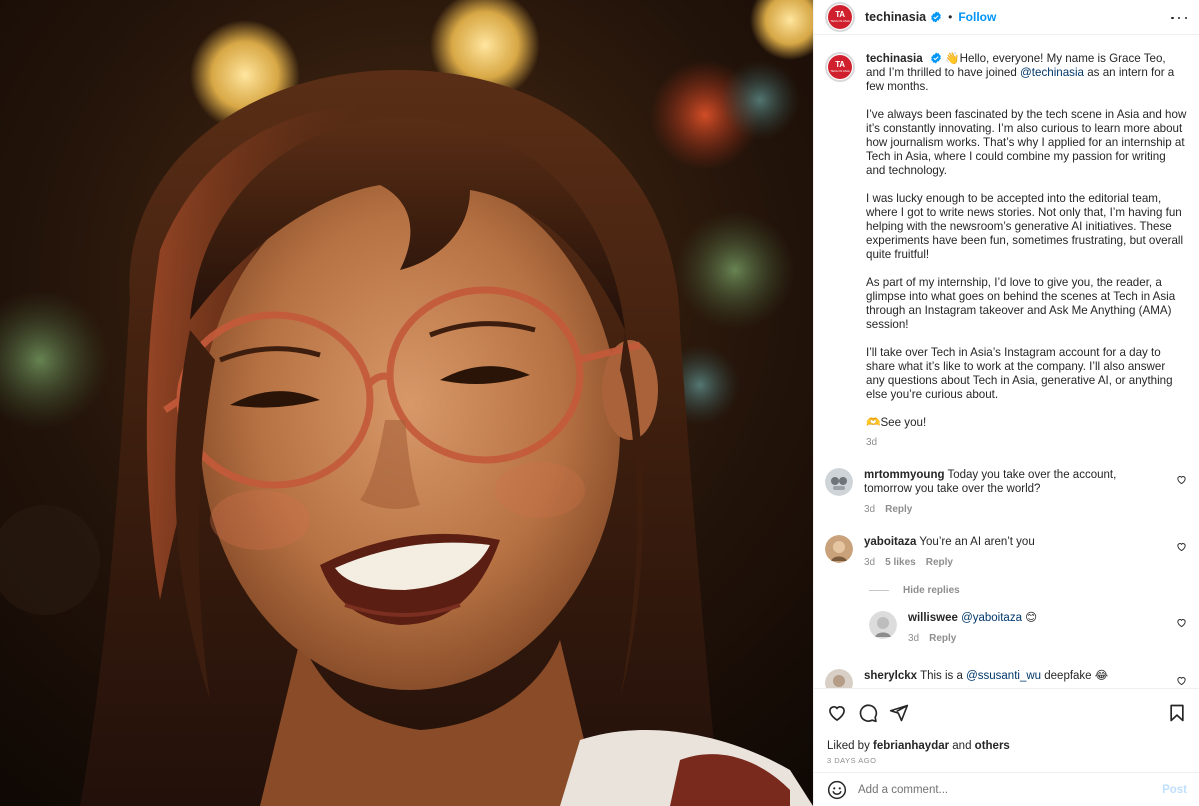 This screenshot has height=806, width=1199. I want to click on likes-summary: Liked by febrianhaydar and others, so click(918, 746).